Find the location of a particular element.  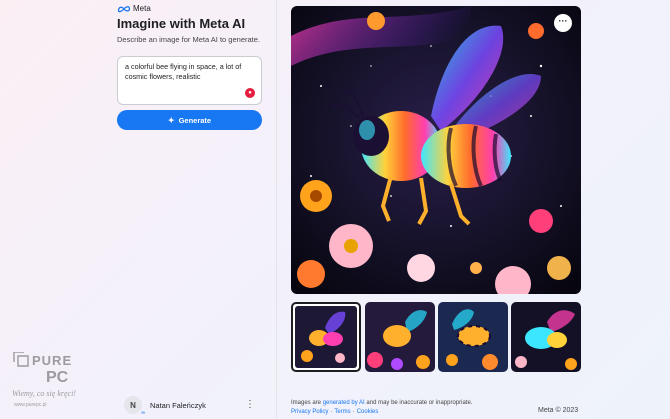

svg-text: Wiemy, co się kręci! is located at coordinates (44, 393).